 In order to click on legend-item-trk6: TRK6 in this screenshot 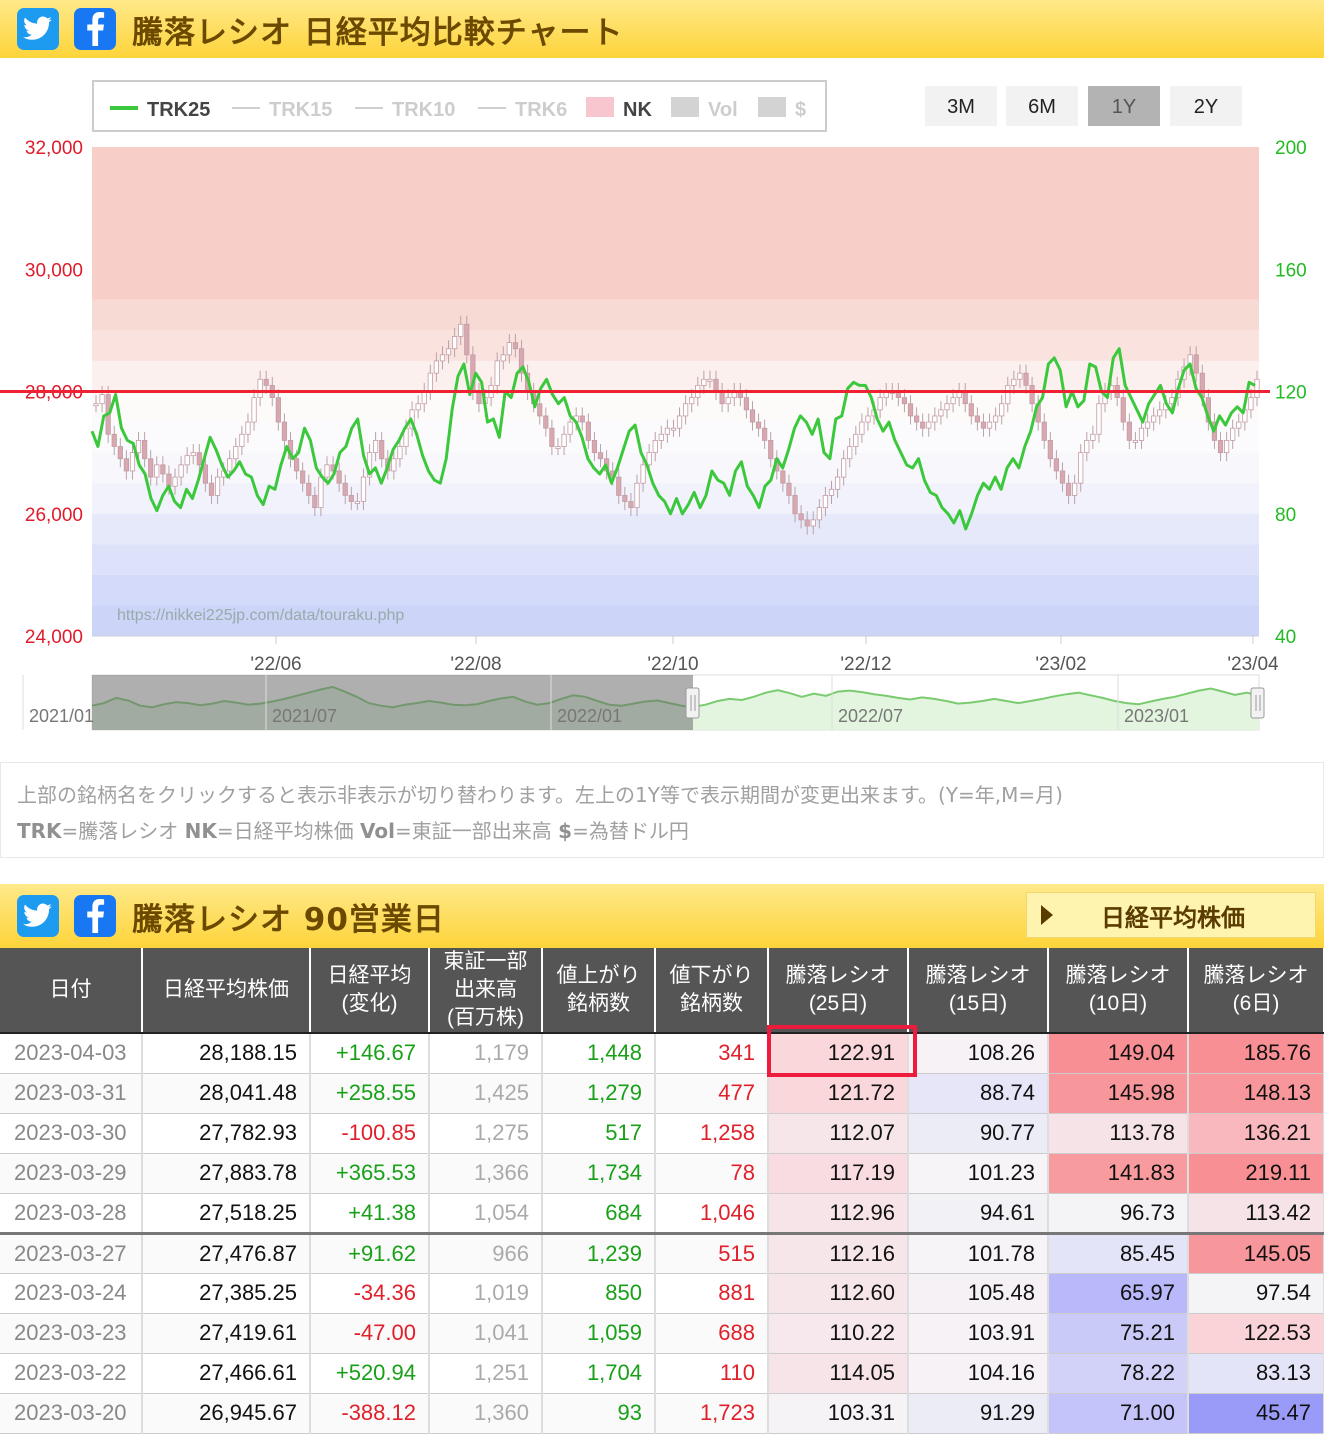, I will do `click(541, 110)`.